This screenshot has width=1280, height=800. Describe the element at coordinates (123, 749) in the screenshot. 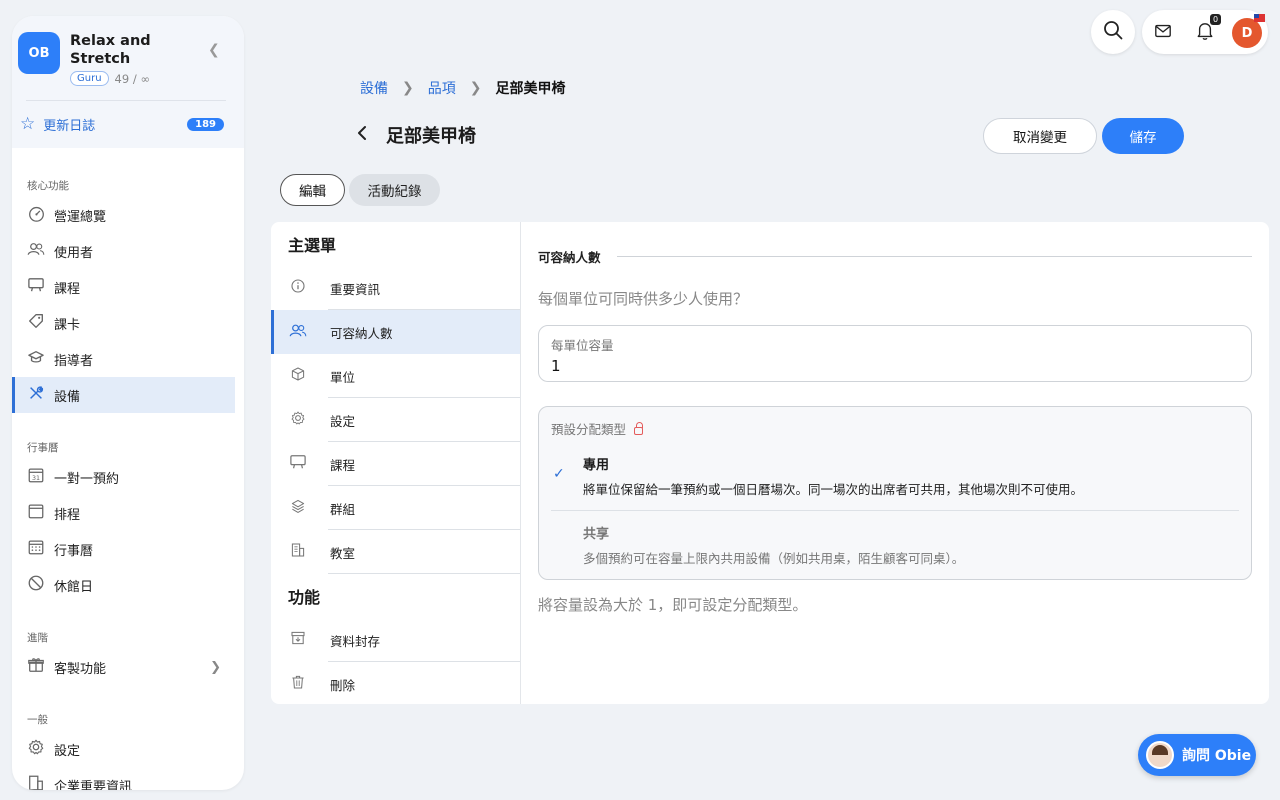

I see `sidebar-item-settings: 設定` at that location.